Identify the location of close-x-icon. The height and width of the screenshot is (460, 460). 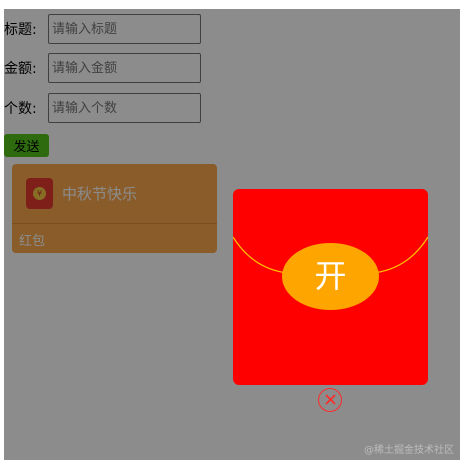
(330, 399).